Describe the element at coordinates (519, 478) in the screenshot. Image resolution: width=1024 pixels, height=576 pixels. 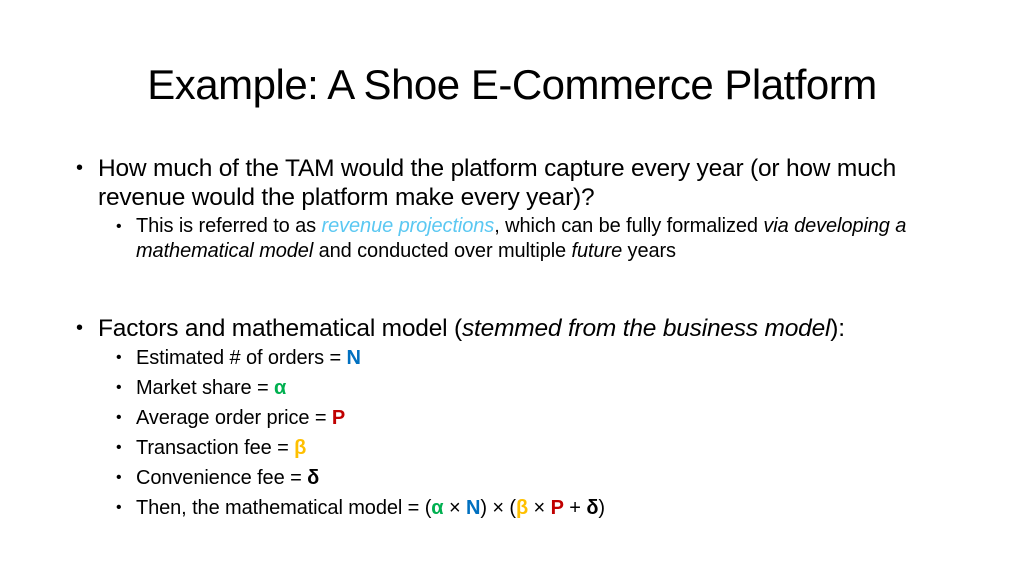
I see `factor-item-convenience-fee: • Convenience fee = δ` at that location.